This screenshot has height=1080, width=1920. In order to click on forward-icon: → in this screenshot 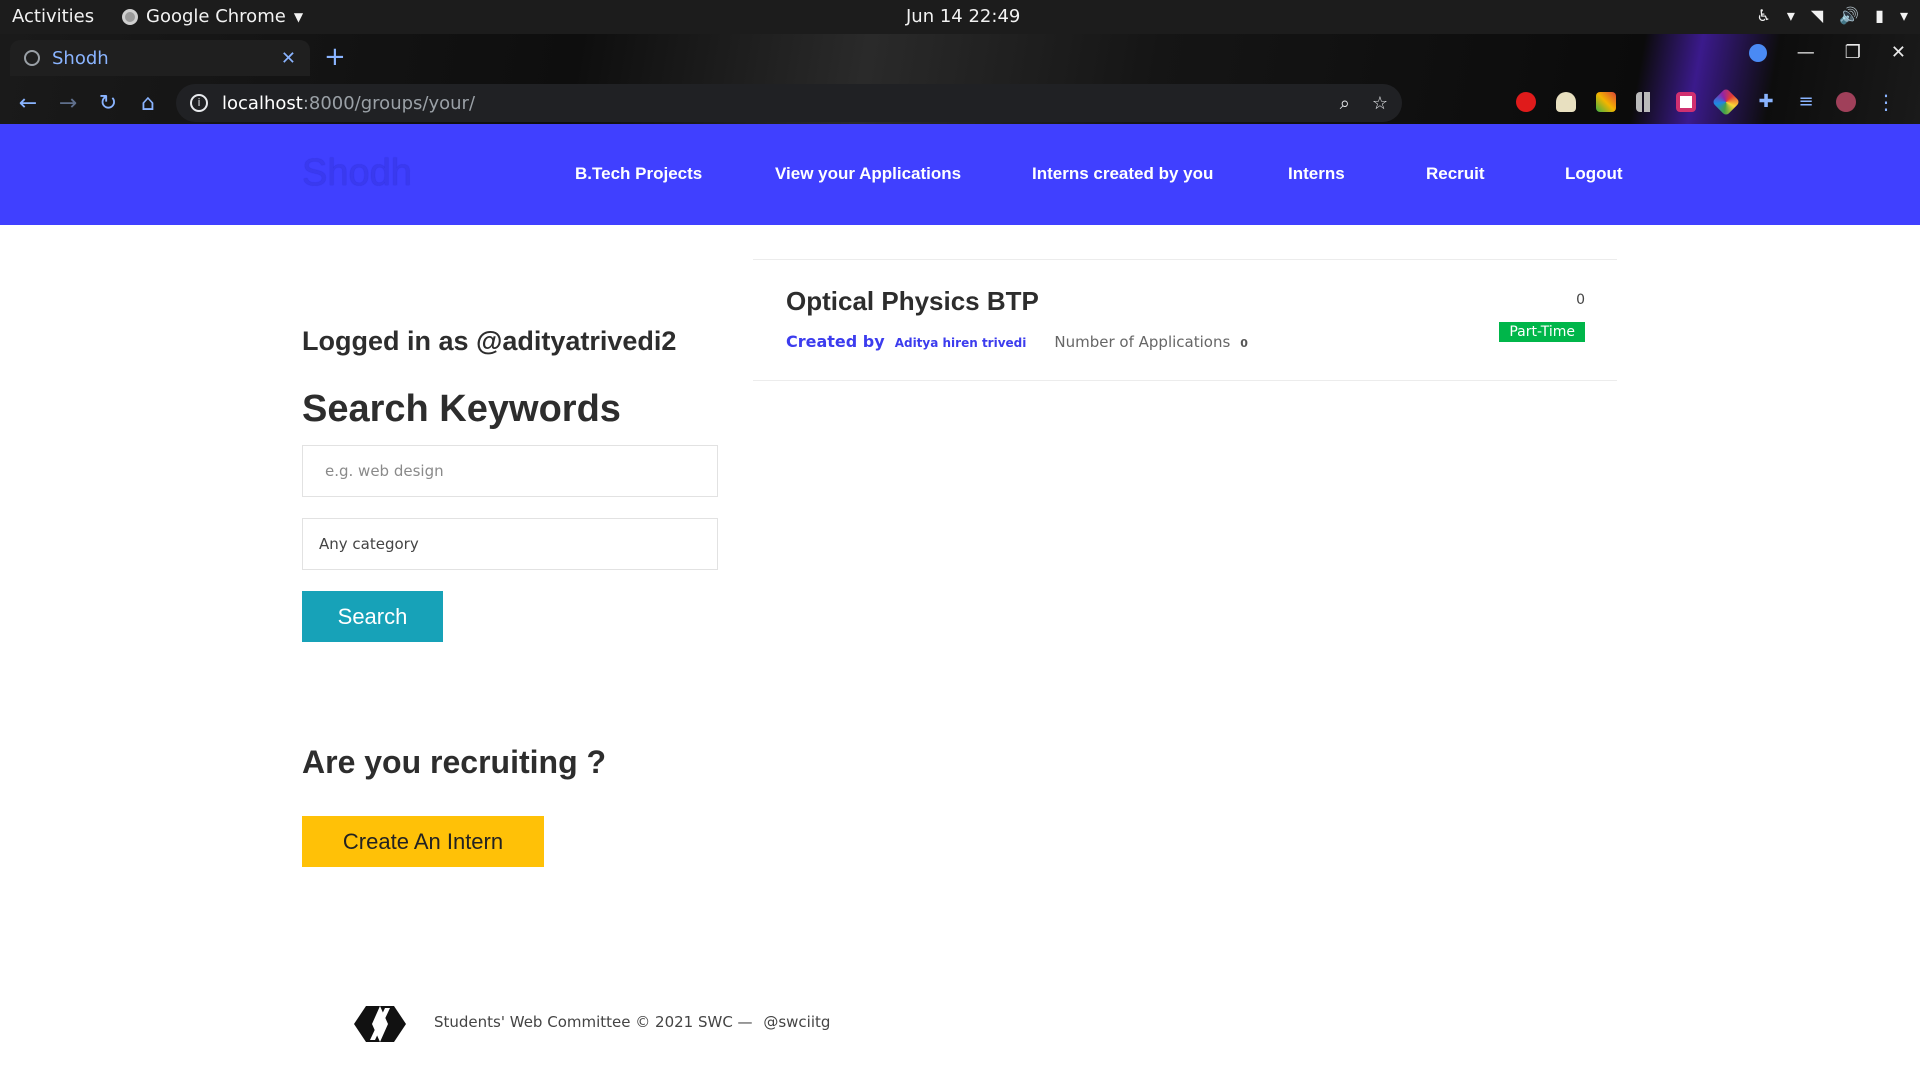, I will do `click(68, 103)`.